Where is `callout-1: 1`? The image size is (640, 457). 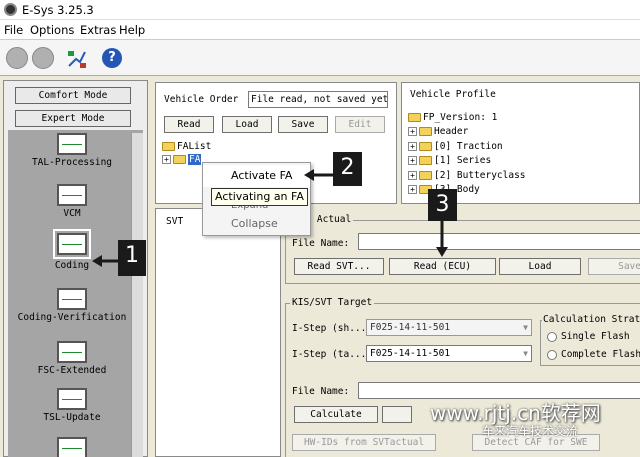 callout-1: 1 is located at coordinates (132, 258).